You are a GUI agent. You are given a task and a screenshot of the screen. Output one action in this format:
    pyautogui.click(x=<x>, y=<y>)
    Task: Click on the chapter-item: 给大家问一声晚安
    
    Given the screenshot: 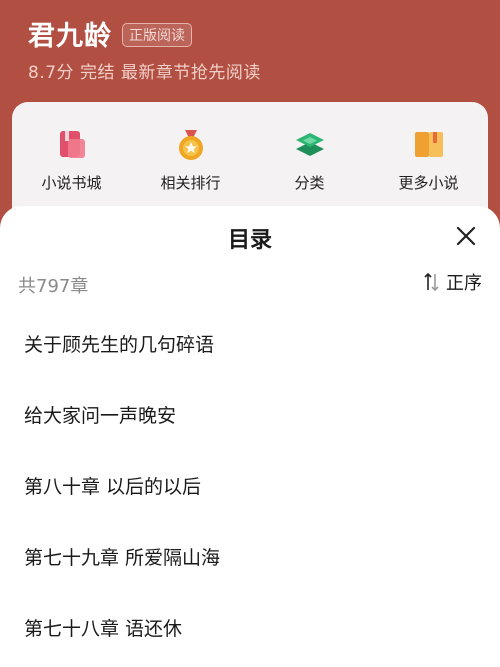 What is the action you would take?
    pyautogui.click(x=250, y=416)
    